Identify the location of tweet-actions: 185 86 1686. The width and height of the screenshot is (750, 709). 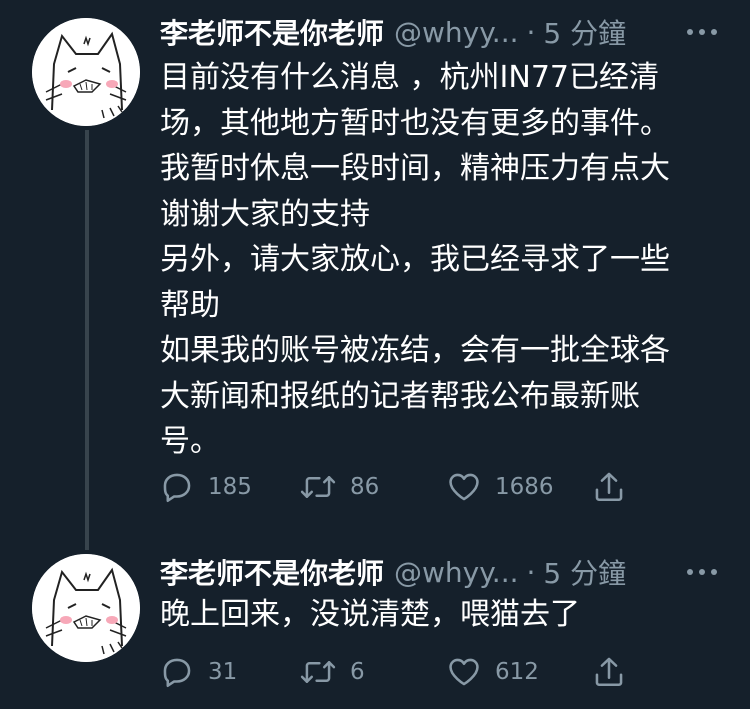
(395, 487).